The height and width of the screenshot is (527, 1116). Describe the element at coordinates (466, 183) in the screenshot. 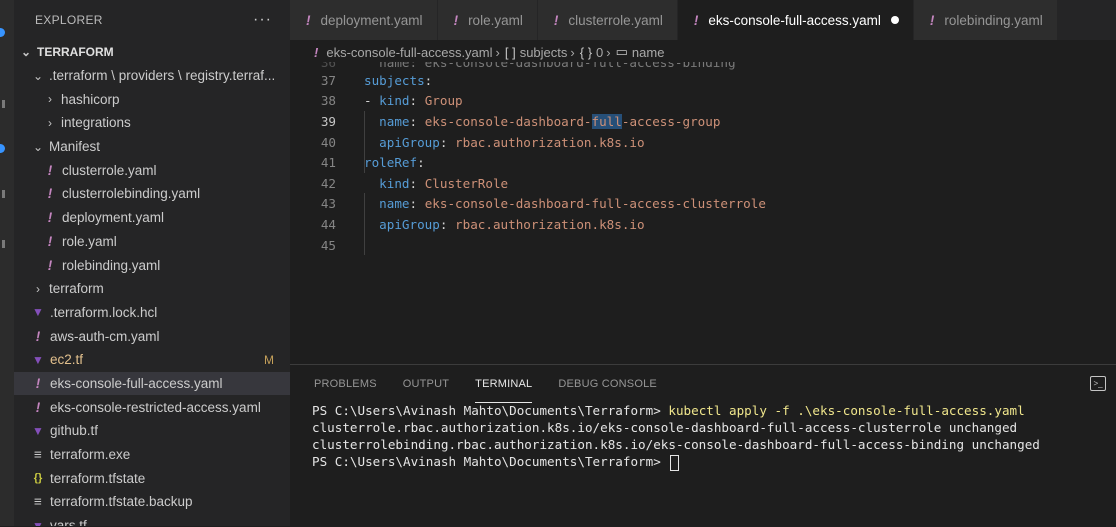

I see `yaml-value: ClusterRole` at that location.